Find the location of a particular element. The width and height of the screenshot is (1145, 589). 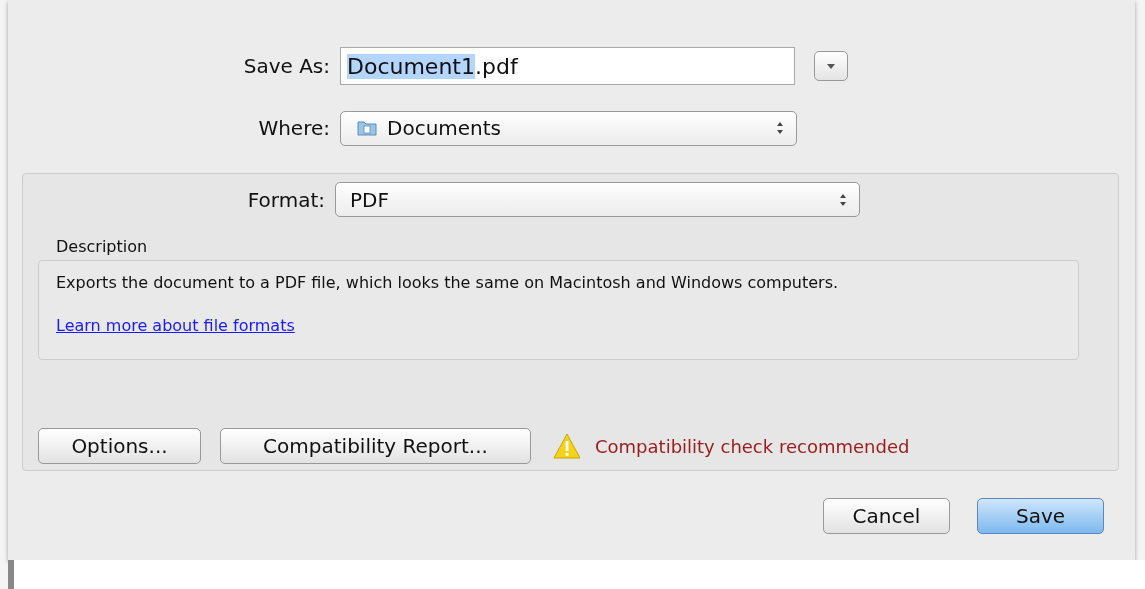

description-label: Description is located at coordinates (102, 246).